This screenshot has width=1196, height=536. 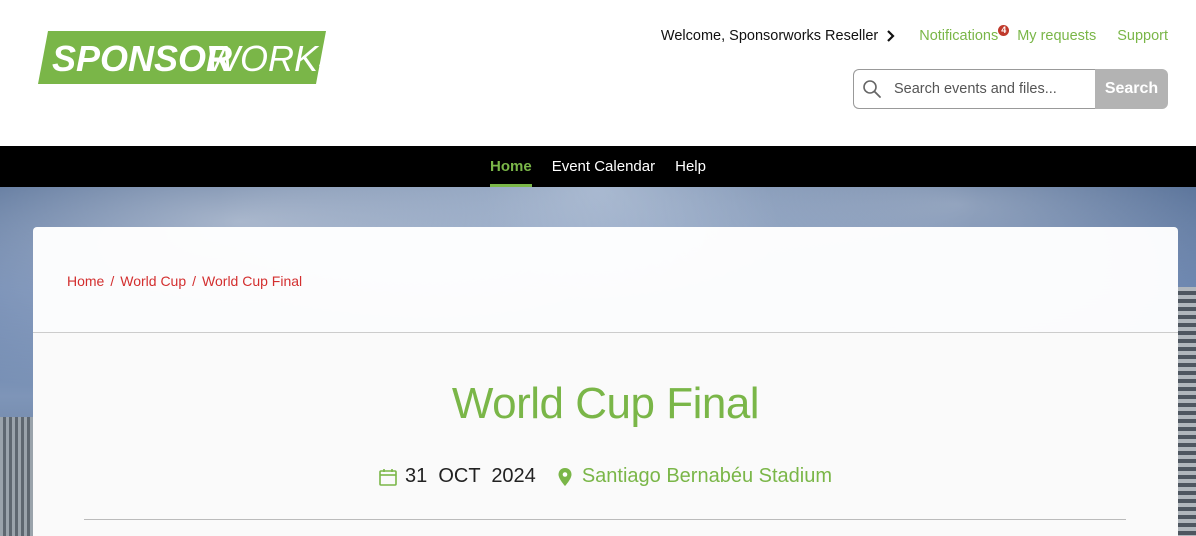 What do you see at coordinates (470, 476) in the screenshot?
I see `event-date-text: 31 OCT 2024` at bounding box center [470, 476].